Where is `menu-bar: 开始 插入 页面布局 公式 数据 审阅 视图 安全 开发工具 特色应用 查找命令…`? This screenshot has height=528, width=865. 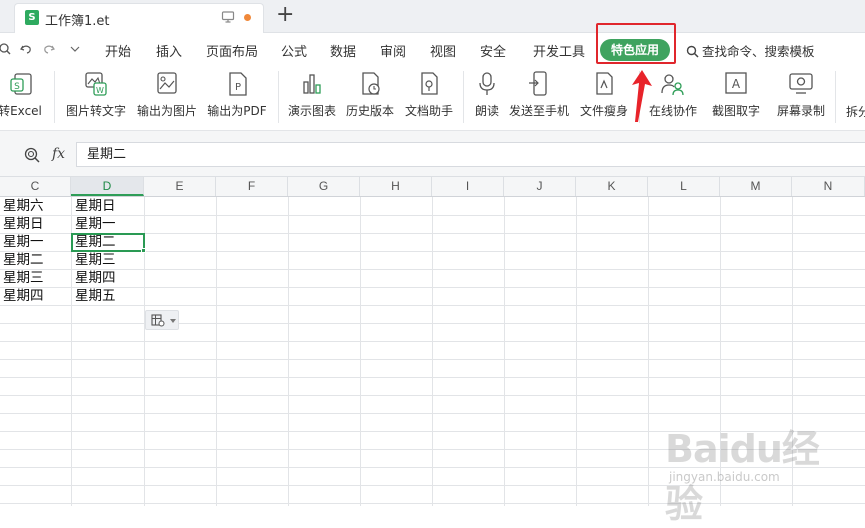 menu-bar: 开始 插入 页面布局 公式 数据 审阅 视图 安全 开发工具 特色应用 查找命令… is located at coordinates (432, 49).